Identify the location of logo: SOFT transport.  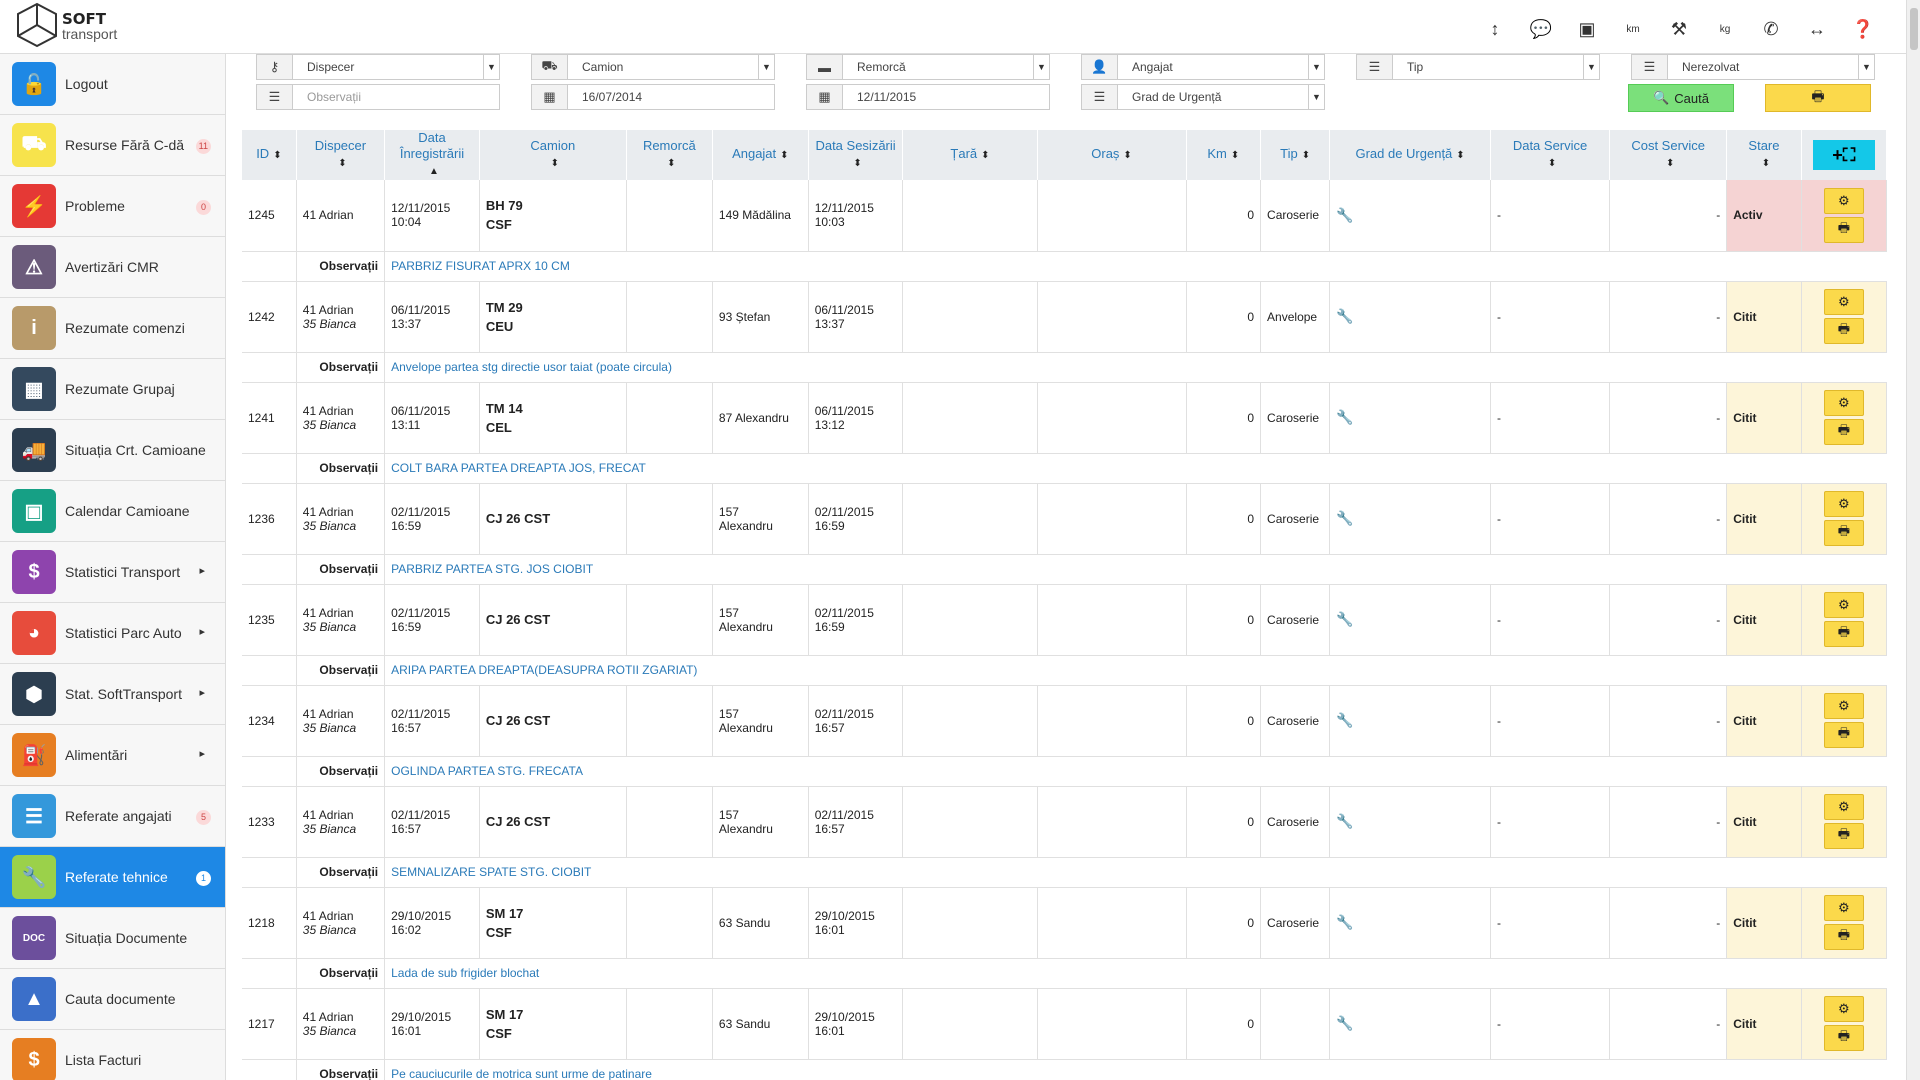
(74, 25).